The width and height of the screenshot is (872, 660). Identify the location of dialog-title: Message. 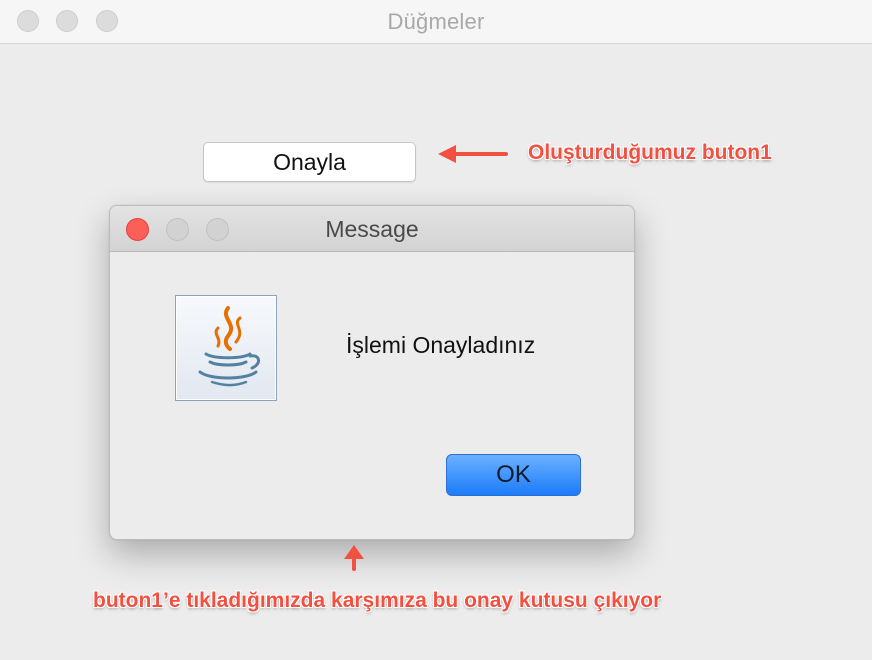
(372, 229).